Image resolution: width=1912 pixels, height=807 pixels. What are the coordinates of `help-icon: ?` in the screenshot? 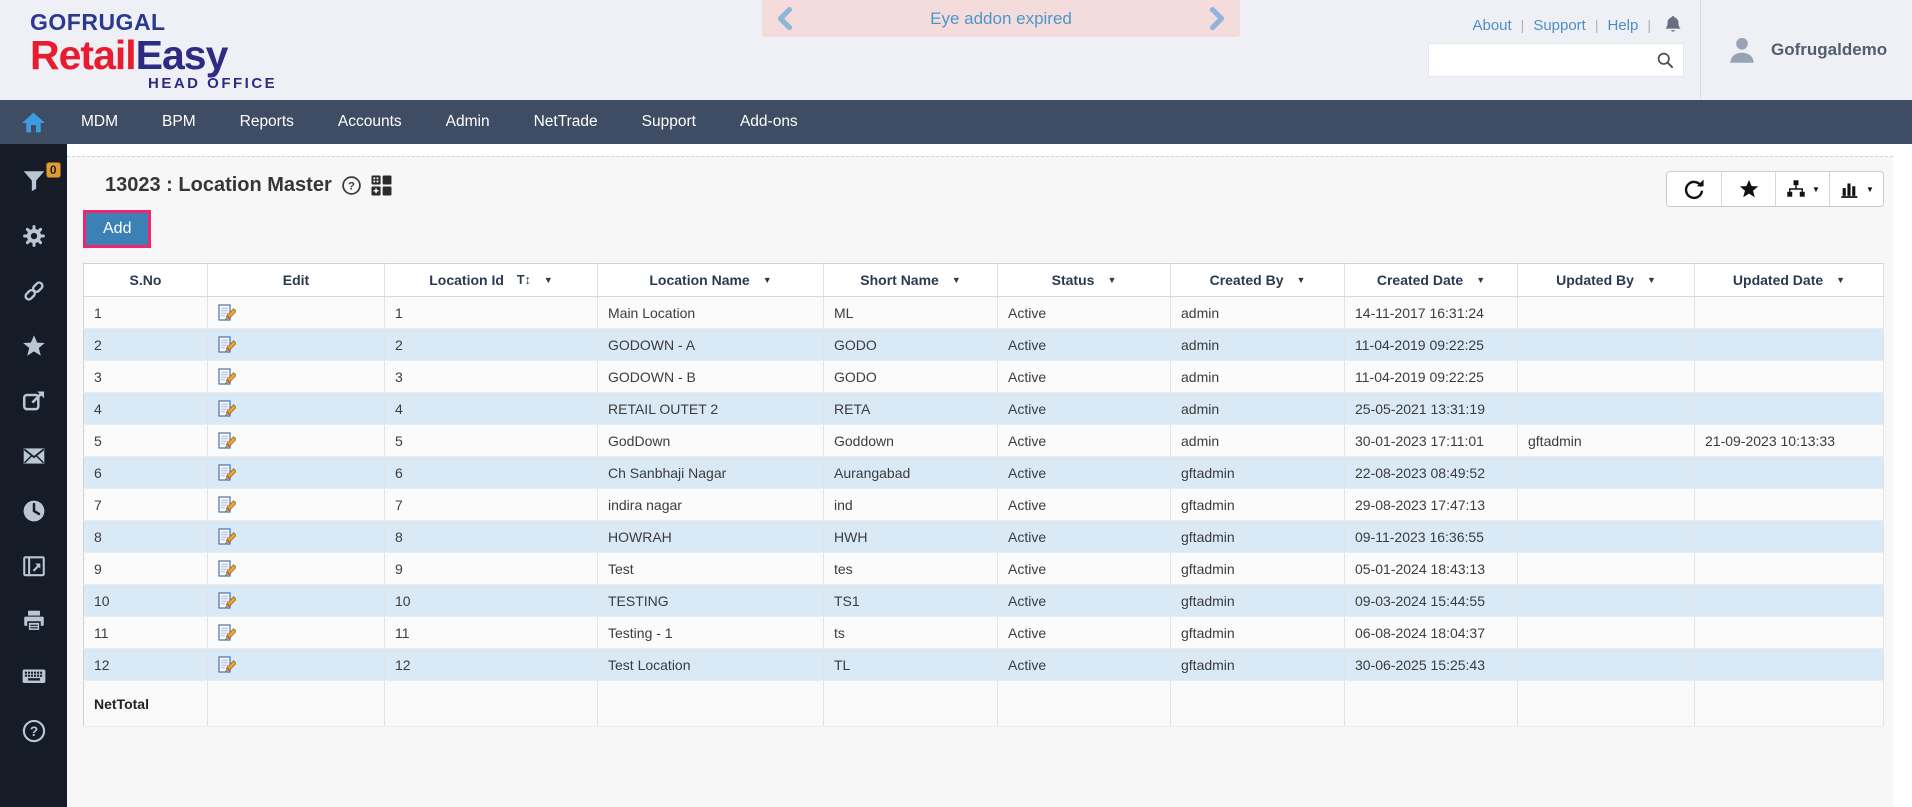 It's located at (34, 731).